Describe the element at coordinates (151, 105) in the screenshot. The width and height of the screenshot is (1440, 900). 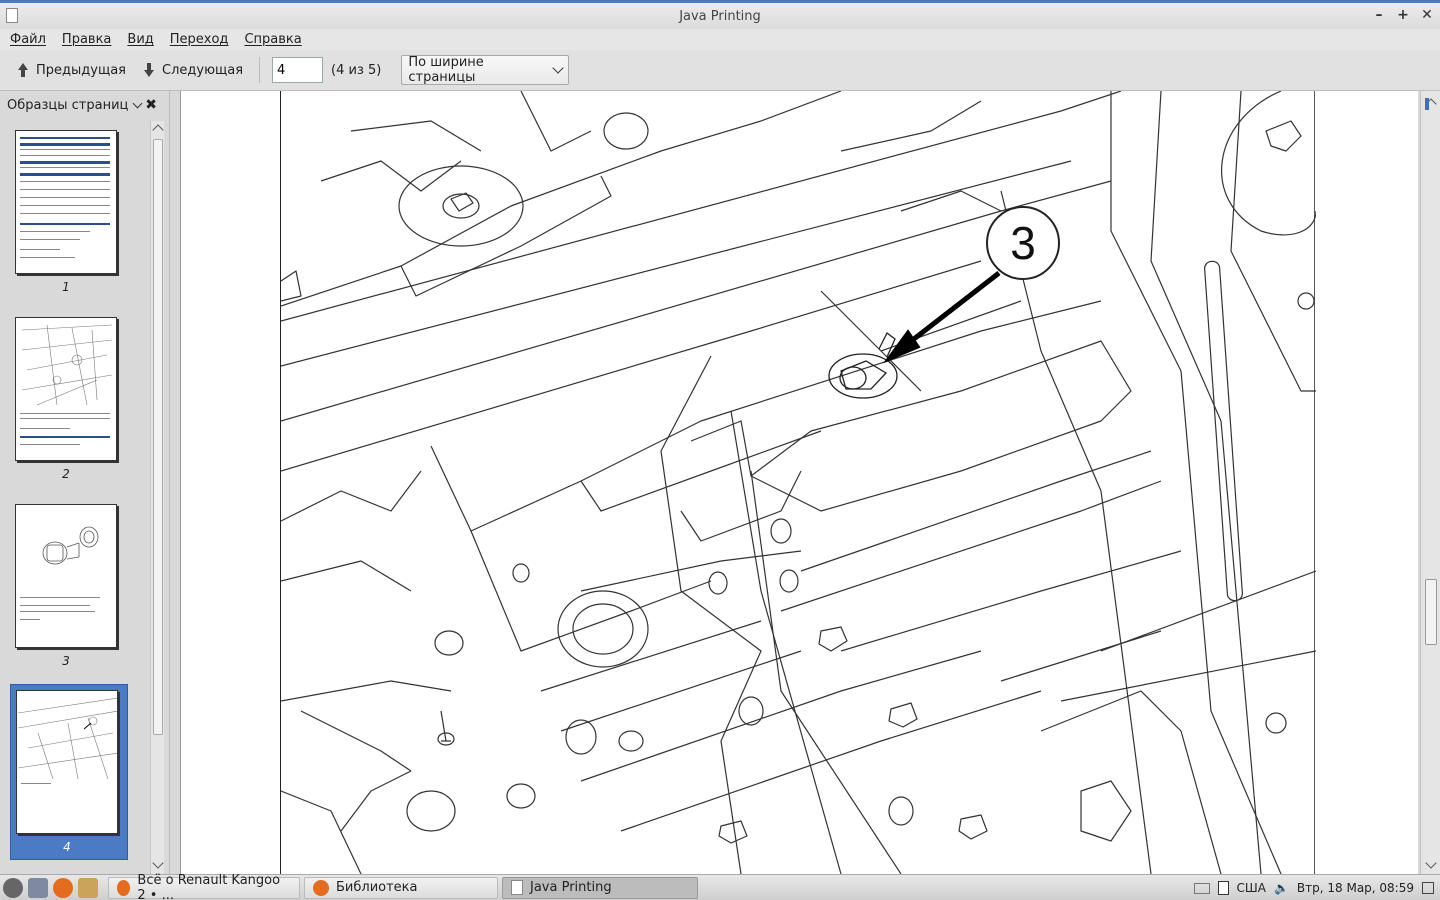
I see `close-icon: ✖` at that location.